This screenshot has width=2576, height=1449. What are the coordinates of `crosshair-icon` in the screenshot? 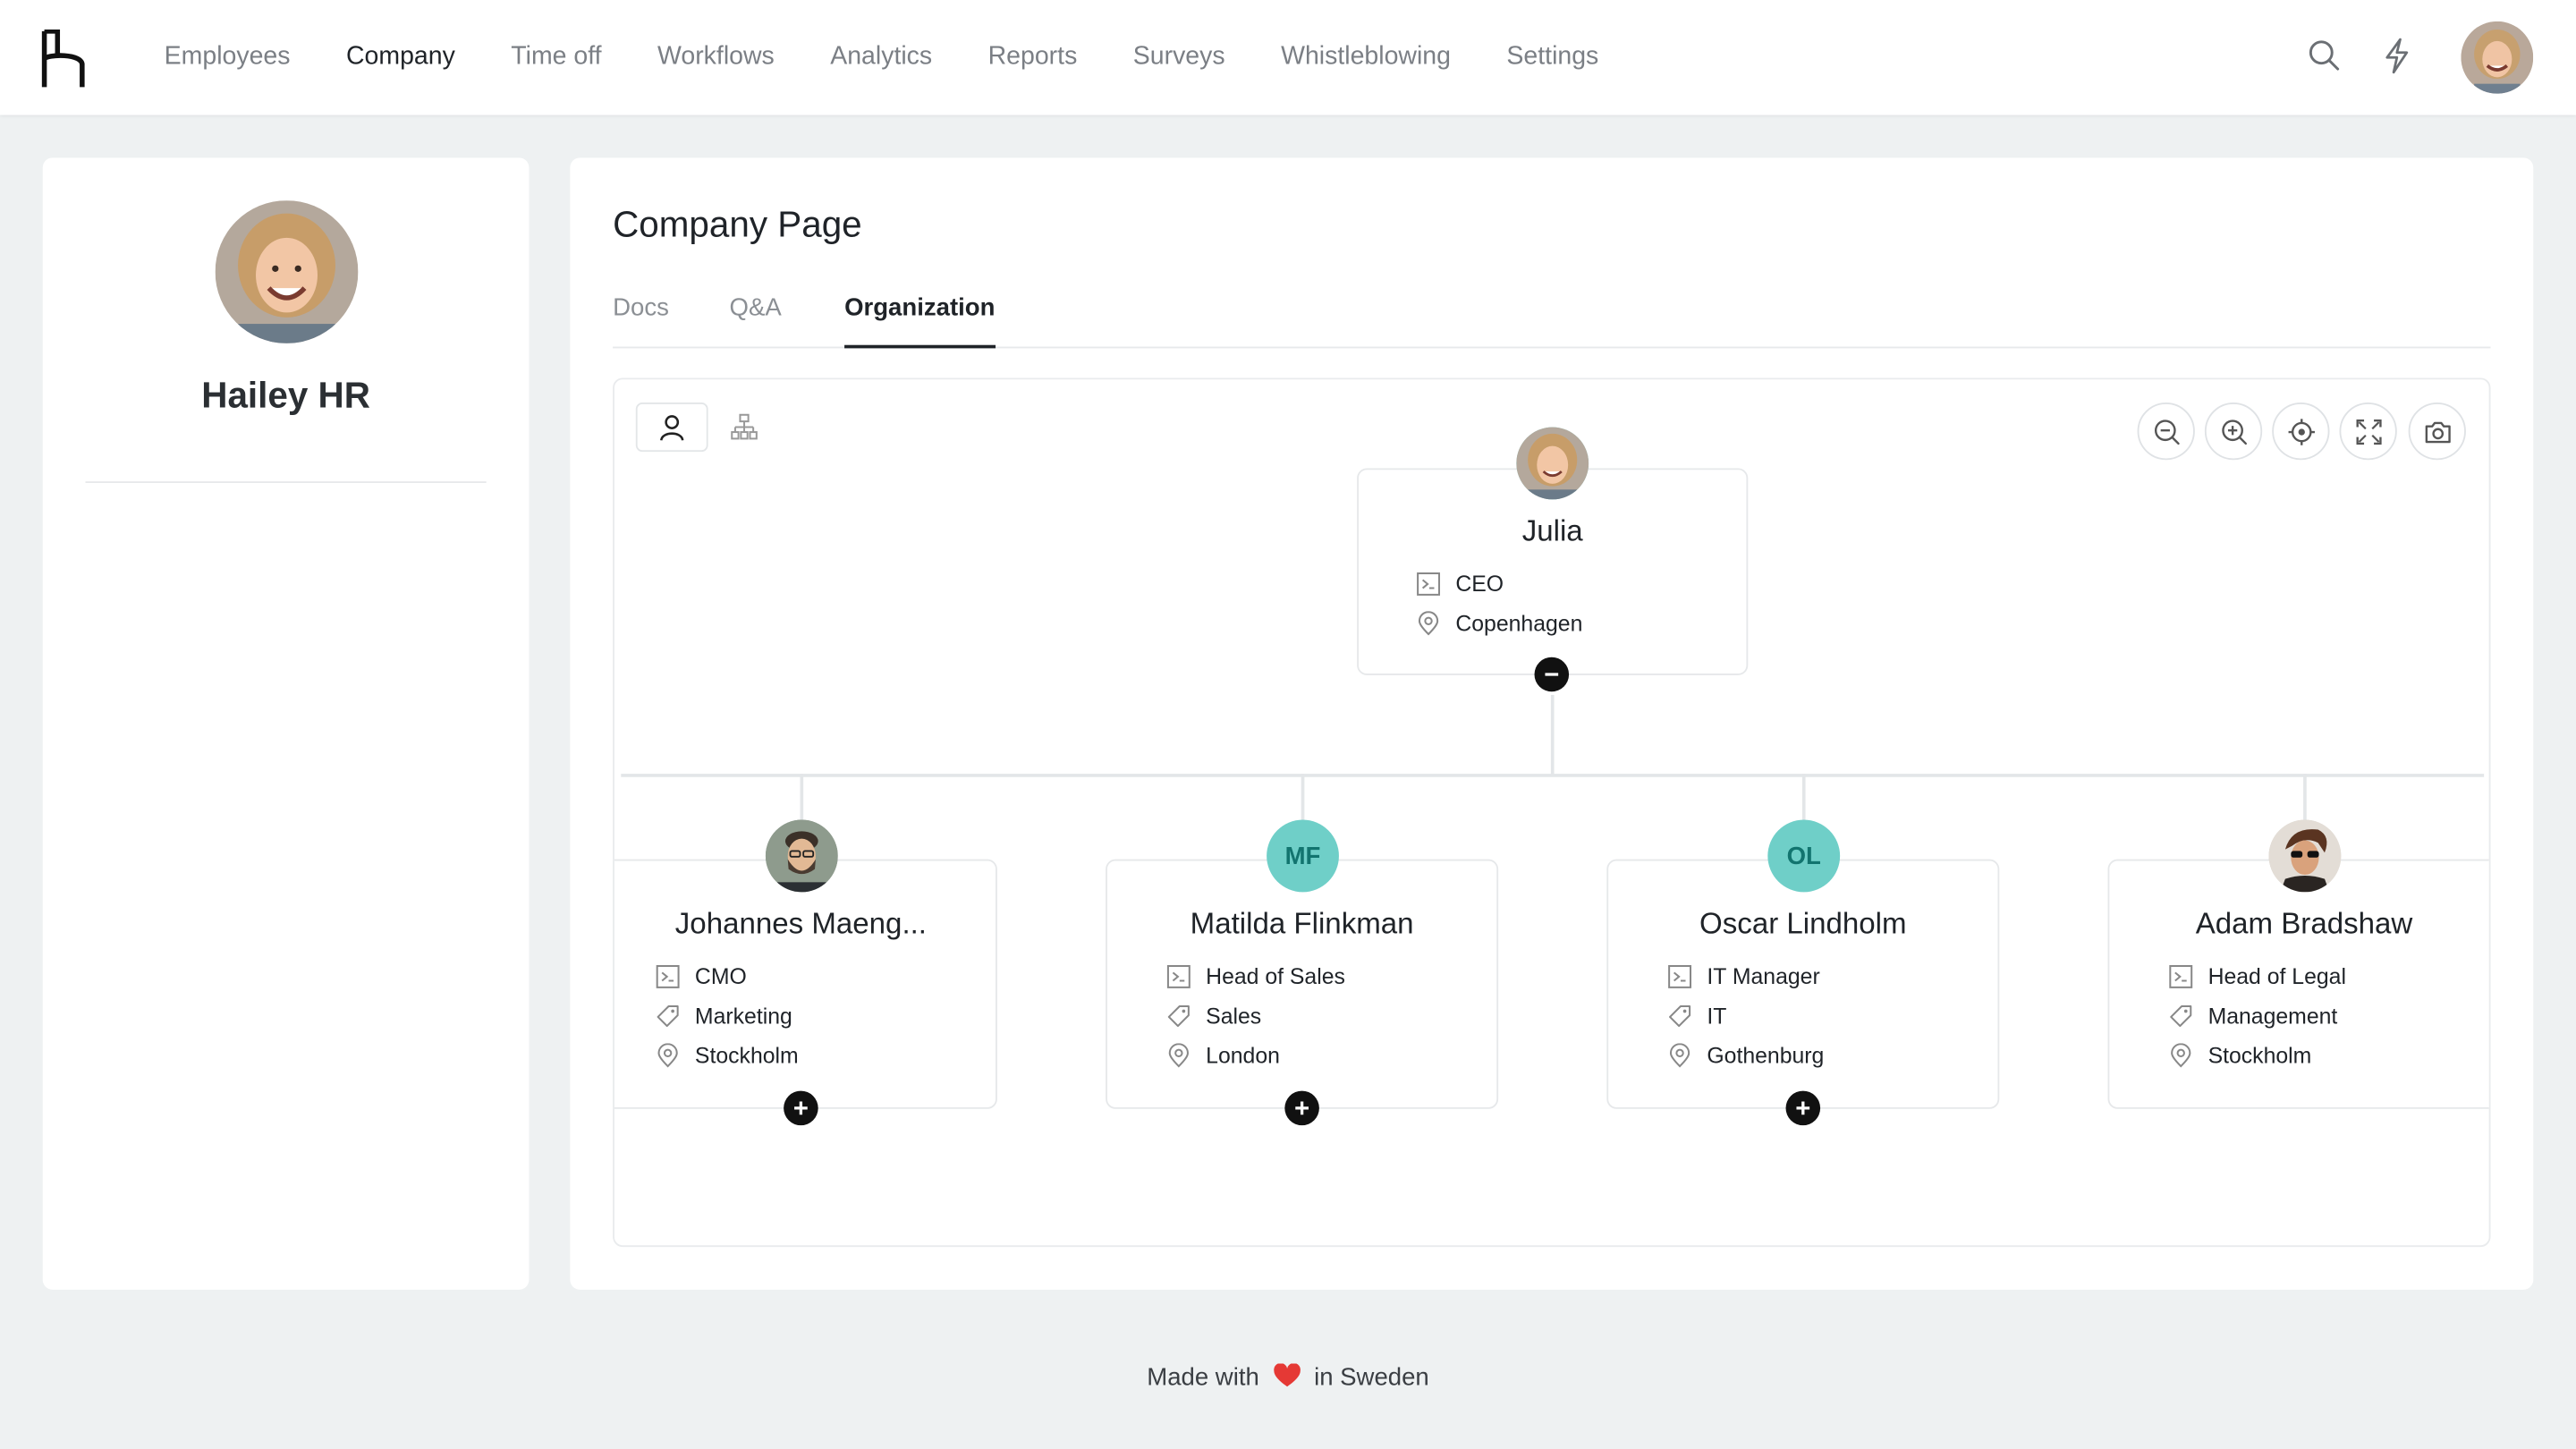 It's located at (2301, 431).